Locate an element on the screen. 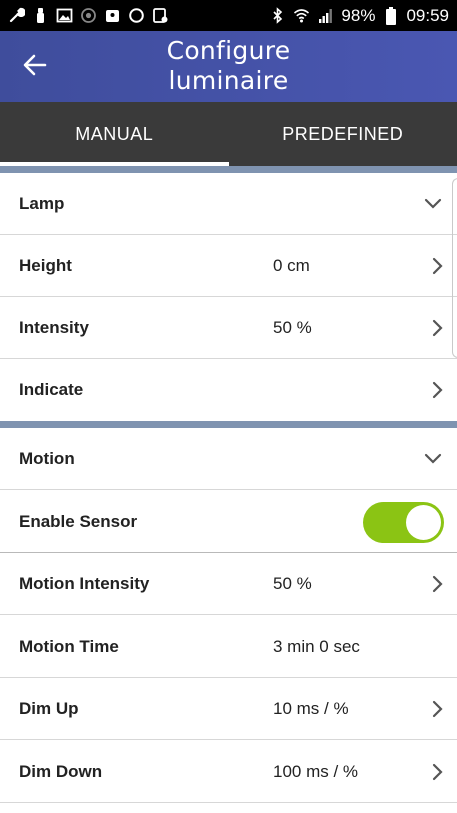 This screenshot has height=813, width=457. battery-percent: 98% is located at coordinates (358, 15).